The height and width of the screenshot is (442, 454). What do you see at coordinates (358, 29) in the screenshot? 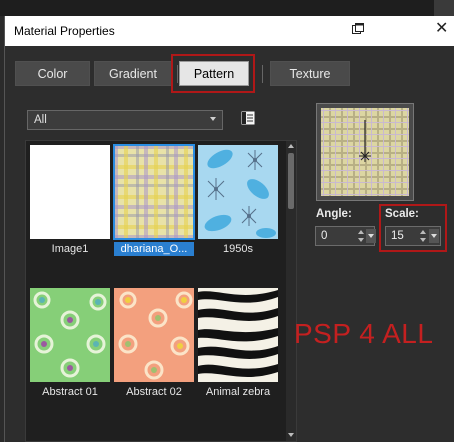
I see `restore-icon` at bounding box center [358, 29].